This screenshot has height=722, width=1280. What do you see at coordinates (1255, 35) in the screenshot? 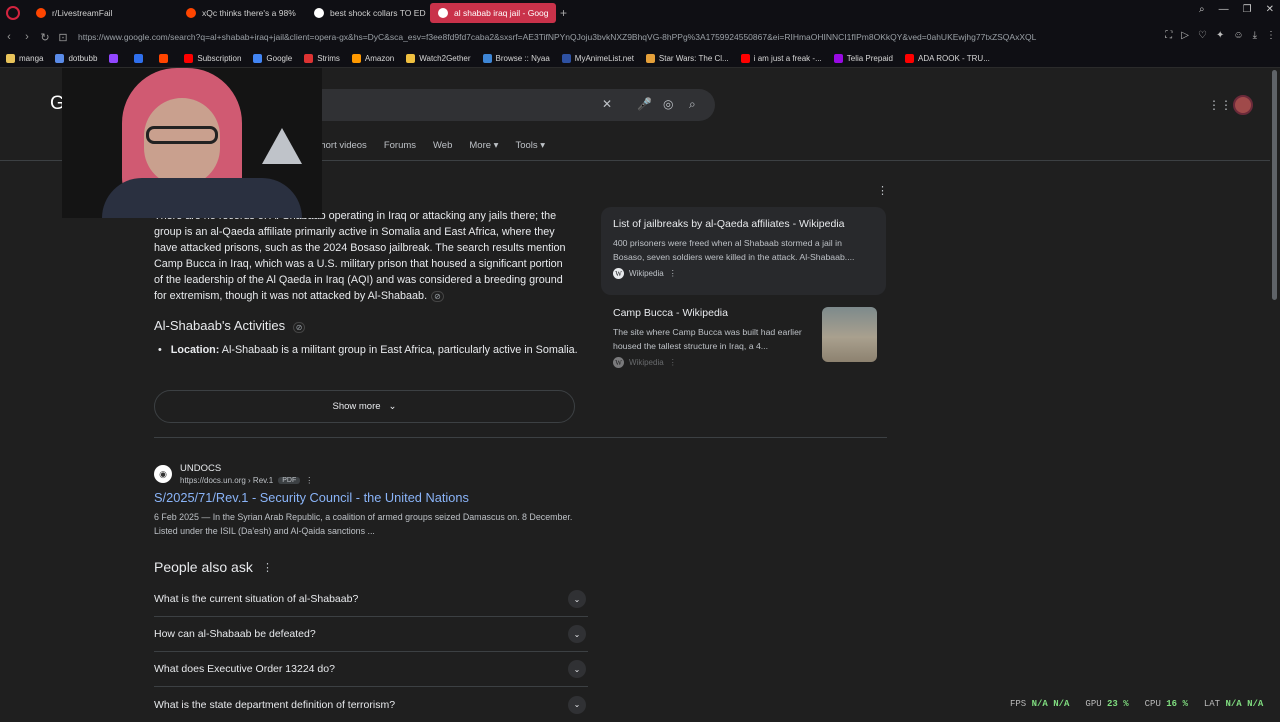
I see `download-icon: ⤓` at bounding box center [1255, 35].